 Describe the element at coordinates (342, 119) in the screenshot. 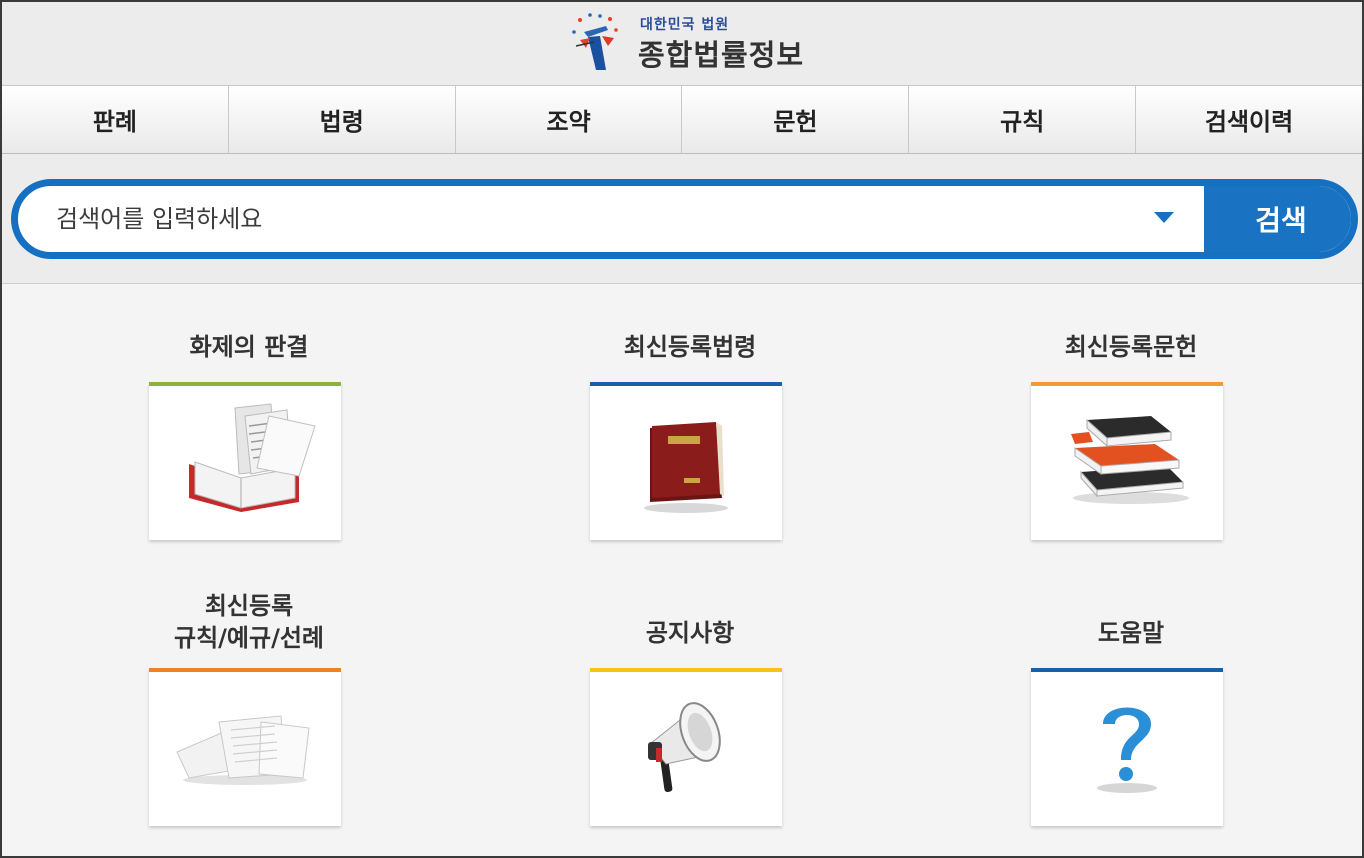

I see `tab-statutes: 법령` at that location.